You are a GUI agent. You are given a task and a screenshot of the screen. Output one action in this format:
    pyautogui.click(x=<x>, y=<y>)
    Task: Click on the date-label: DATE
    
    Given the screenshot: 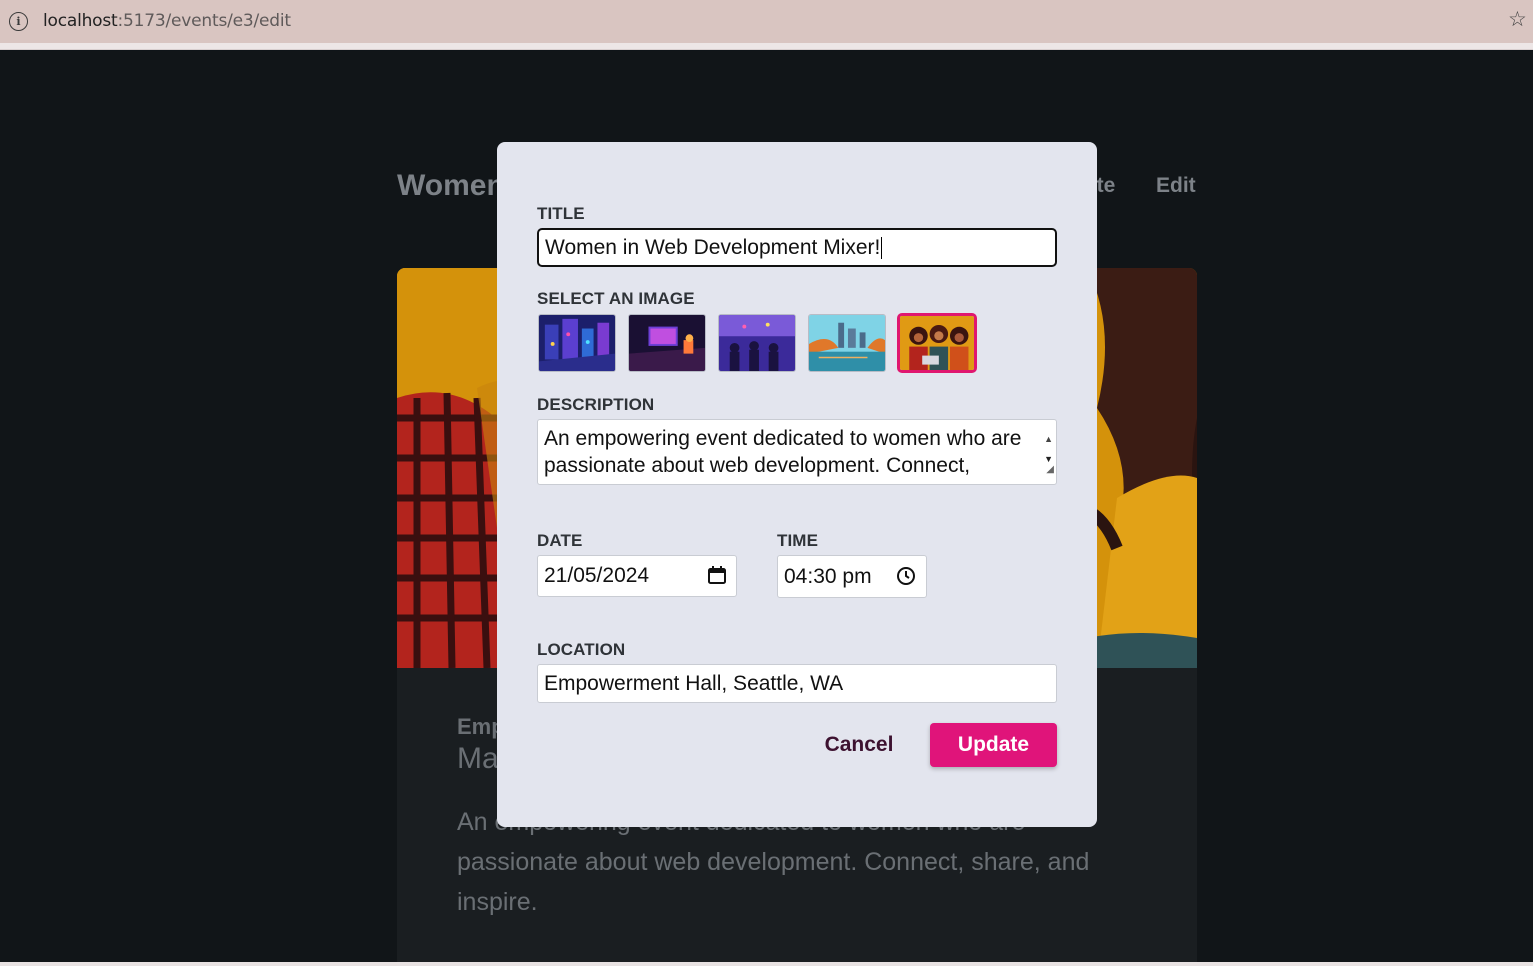 What is the action you would take?
    pyautogui.click(x=560, y=540)
    